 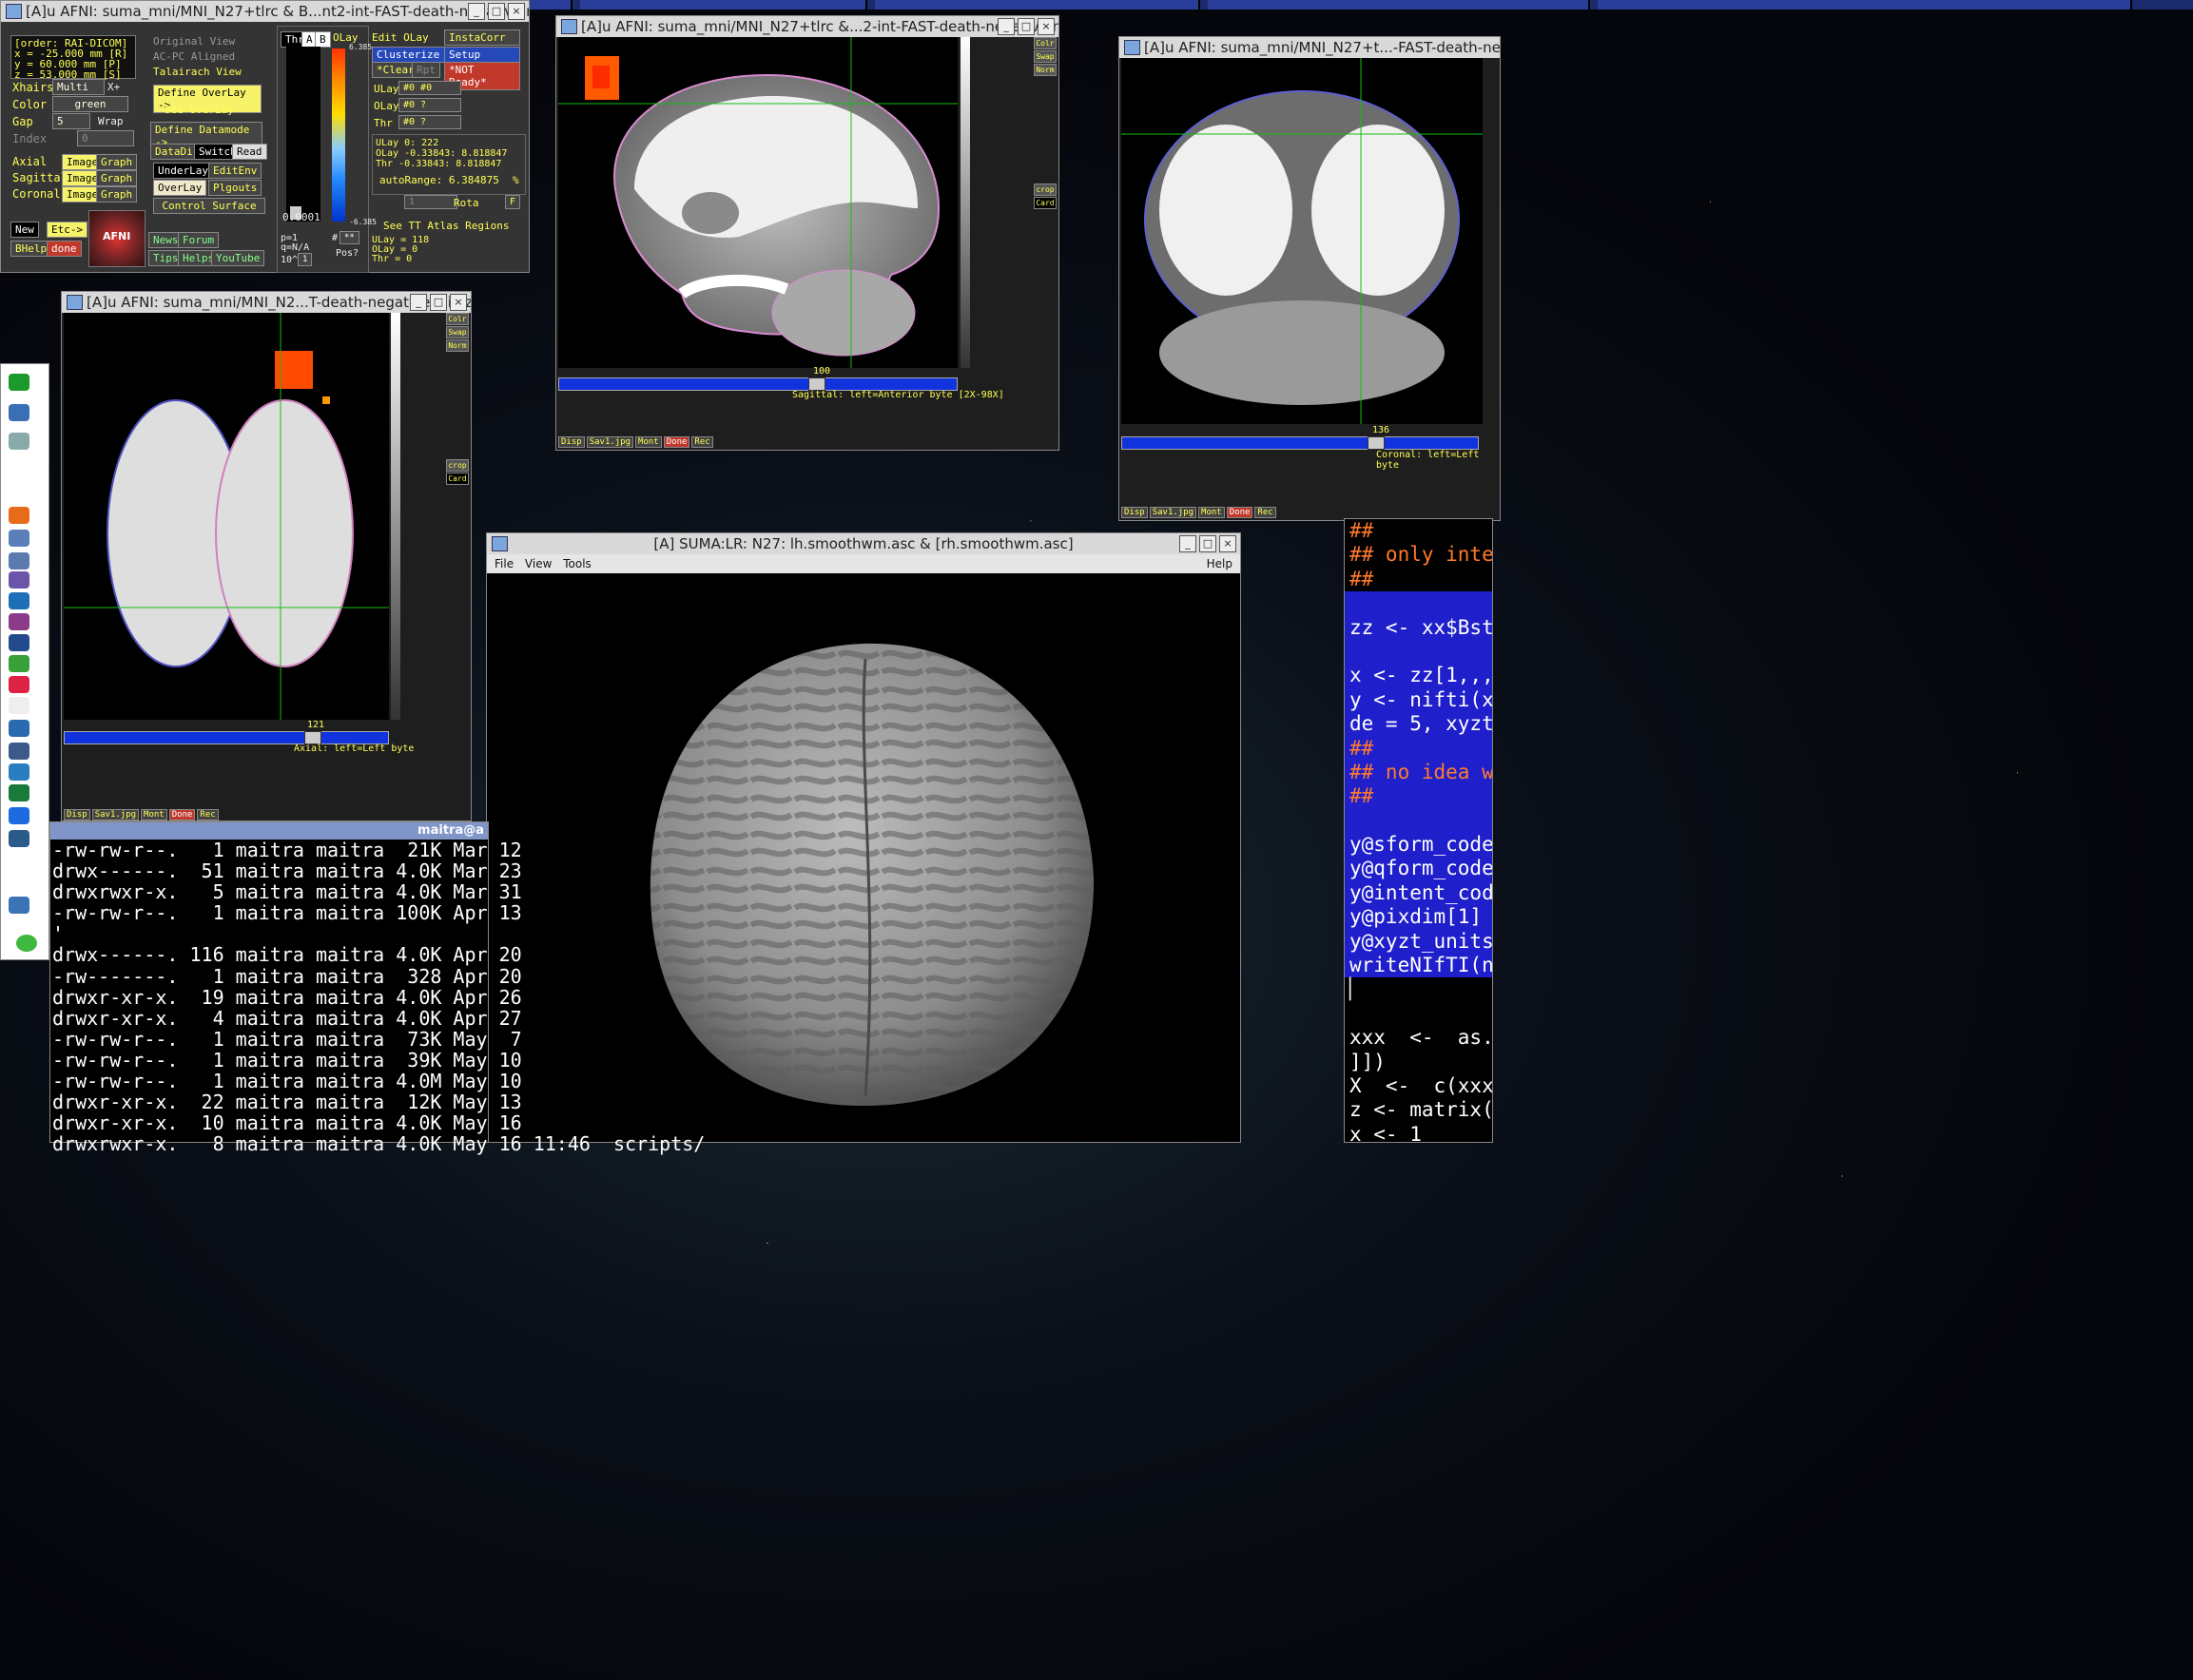 What do you see at coordinates (19, 382) in the screenshot?
I see `battery-icon` at bounding box center [19, 382].